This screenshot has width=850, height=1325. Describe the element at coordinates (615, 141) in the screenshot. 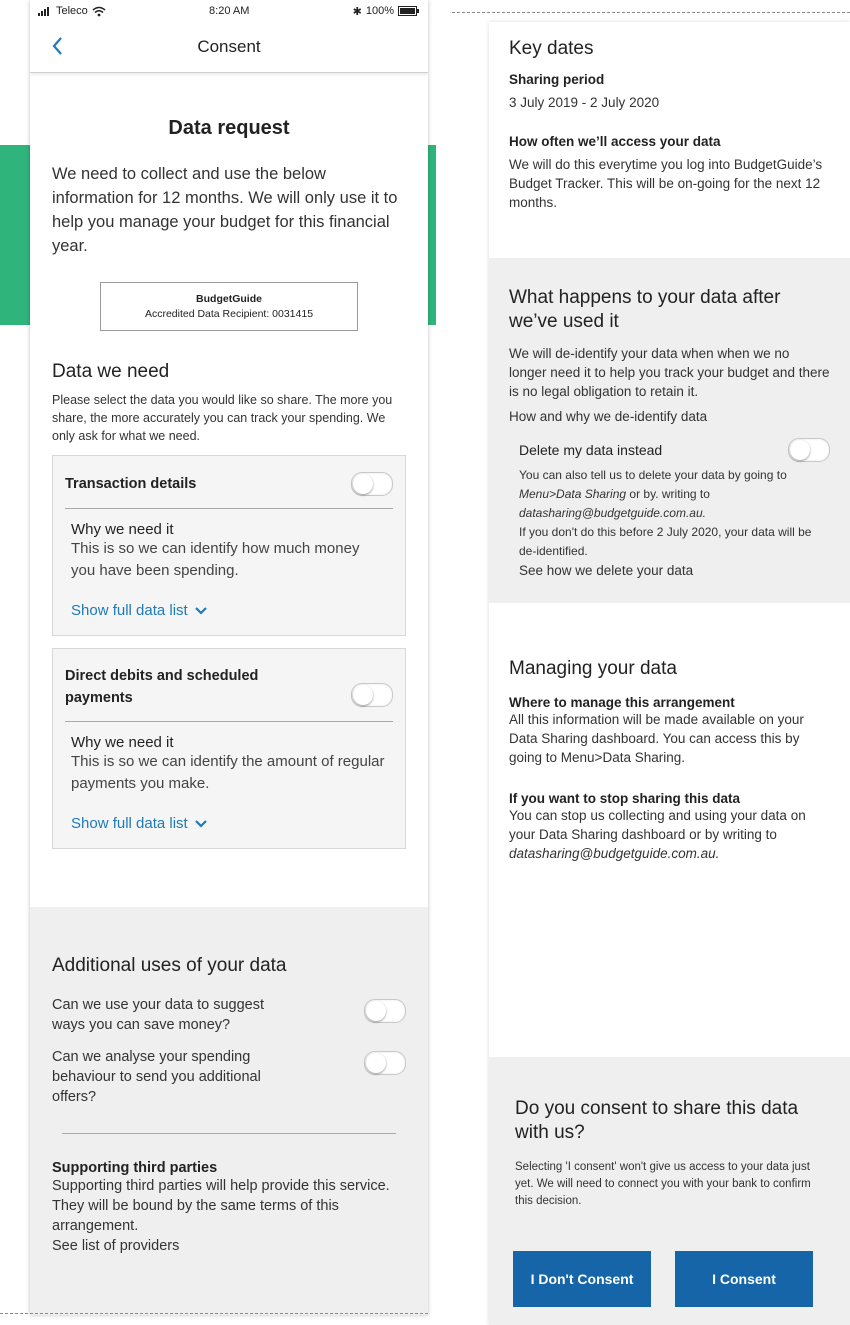

I see `access-frequency-label: How often we’ll access your data` at that location.